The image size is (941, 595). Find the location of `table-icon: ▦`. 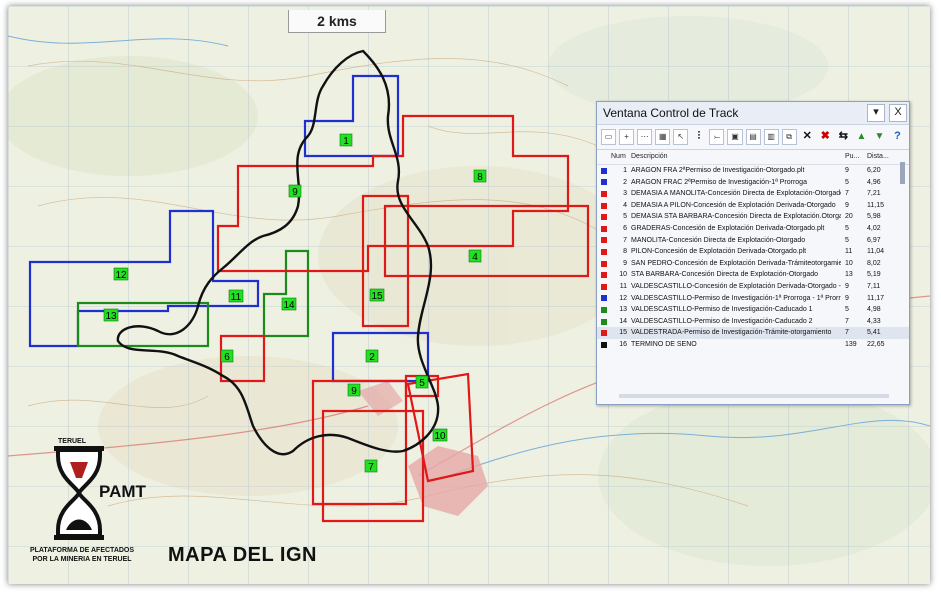

table-icon: ▦ is located at coordinates (663, 137).